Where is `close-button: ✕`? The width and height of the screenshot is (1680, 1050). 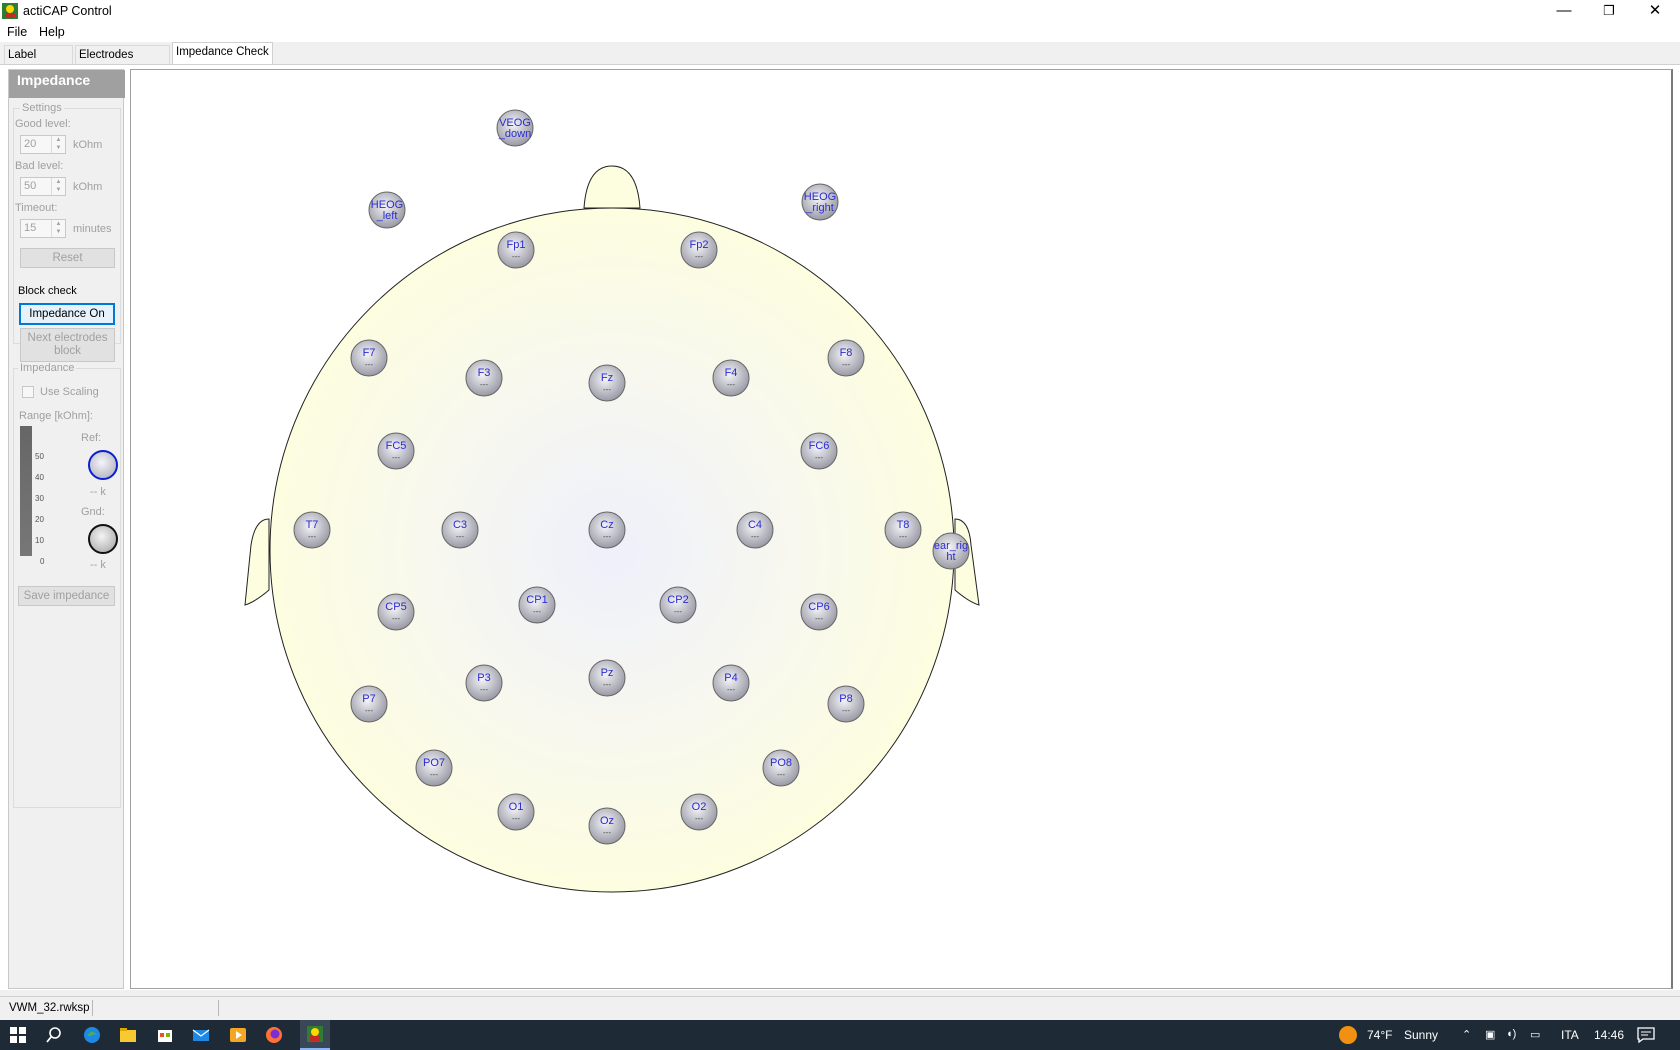
close-button: ✕ is located at coordinates (1655, 11).